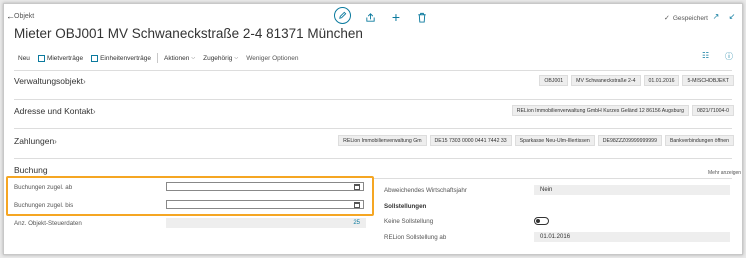 The width and height of the screenshot is (746, 258). I want to click on share-icon, so click(370, 17).